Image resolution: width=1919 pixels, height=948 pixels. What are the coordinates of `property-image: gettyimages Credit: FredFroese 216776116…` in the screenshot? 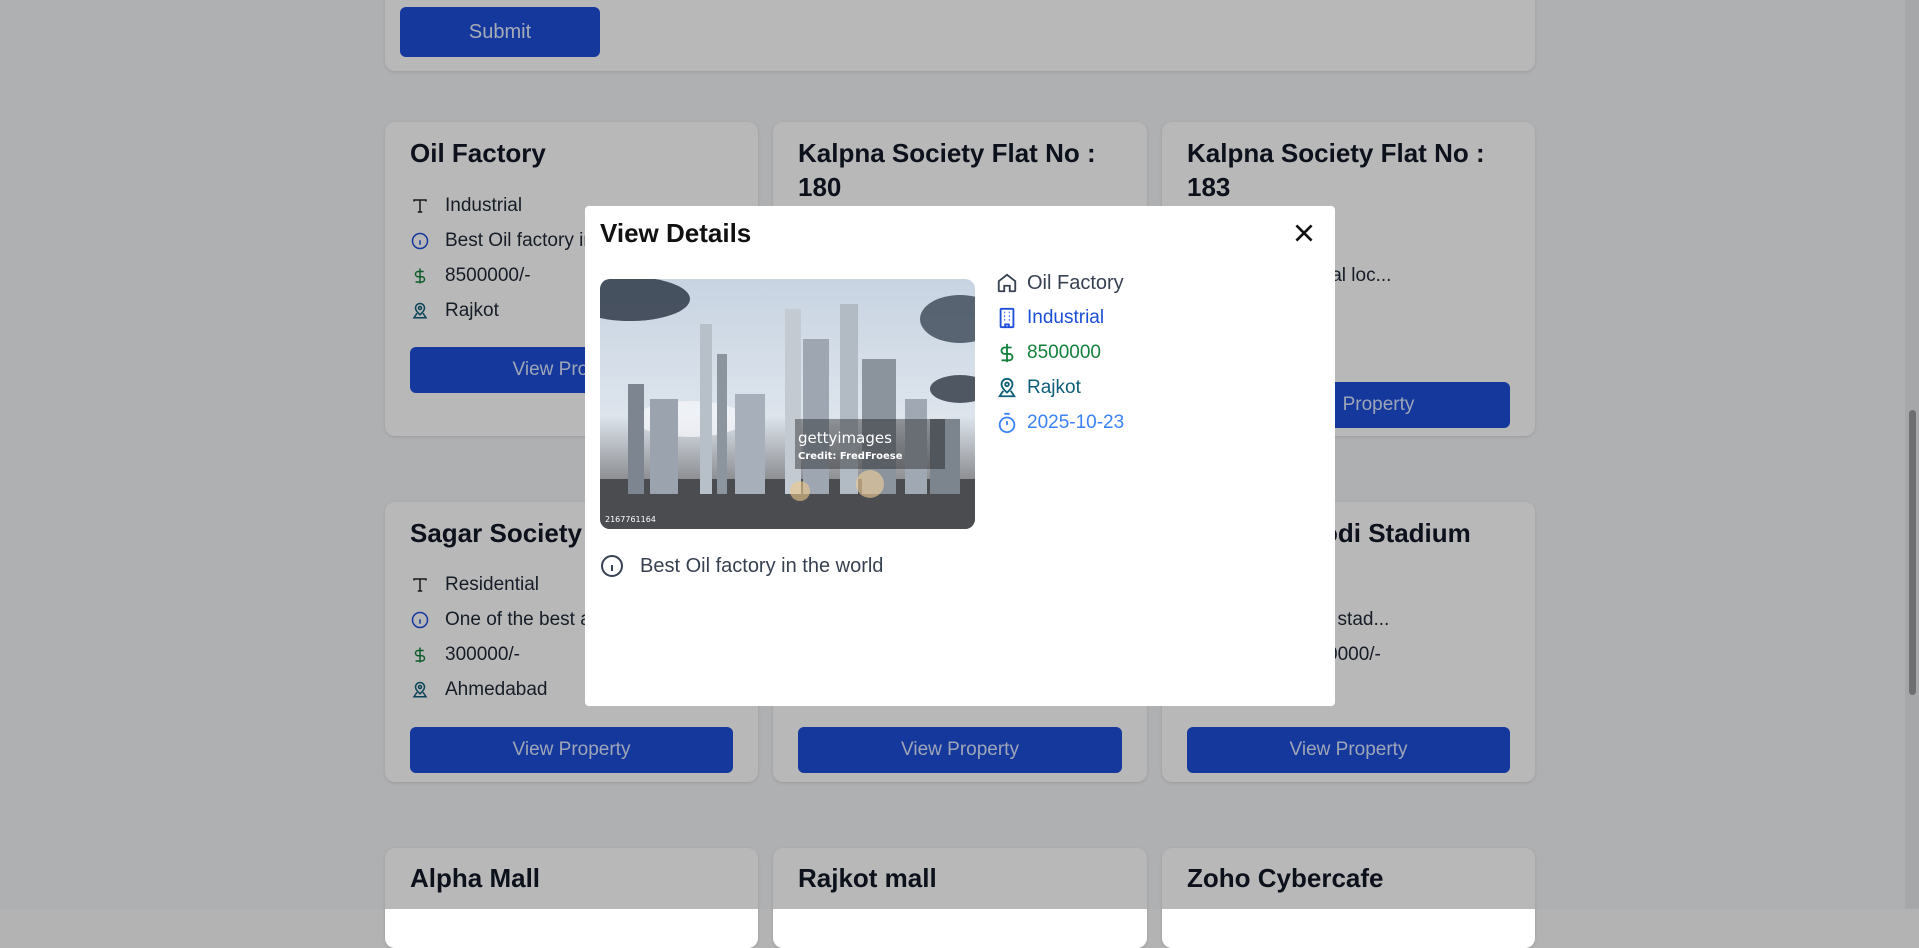 It's located at (787, 404).